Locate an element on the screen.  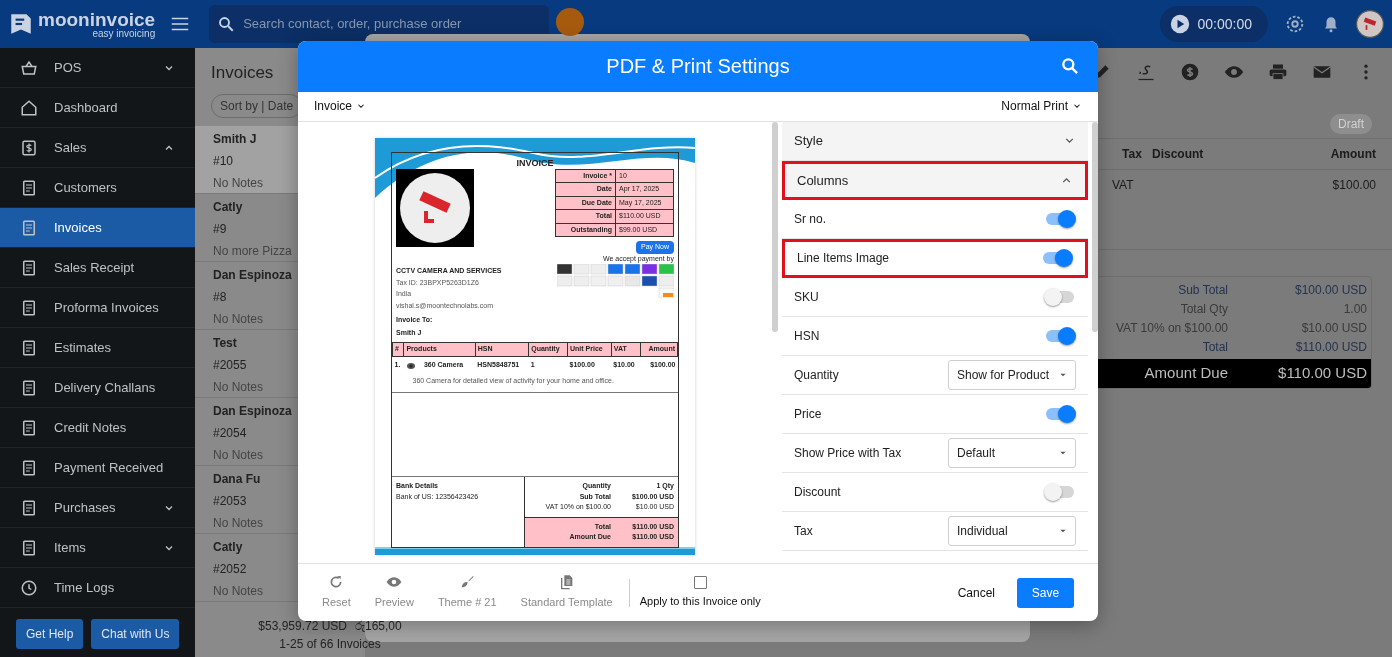
home-icon is located at coordinates (29, 107).